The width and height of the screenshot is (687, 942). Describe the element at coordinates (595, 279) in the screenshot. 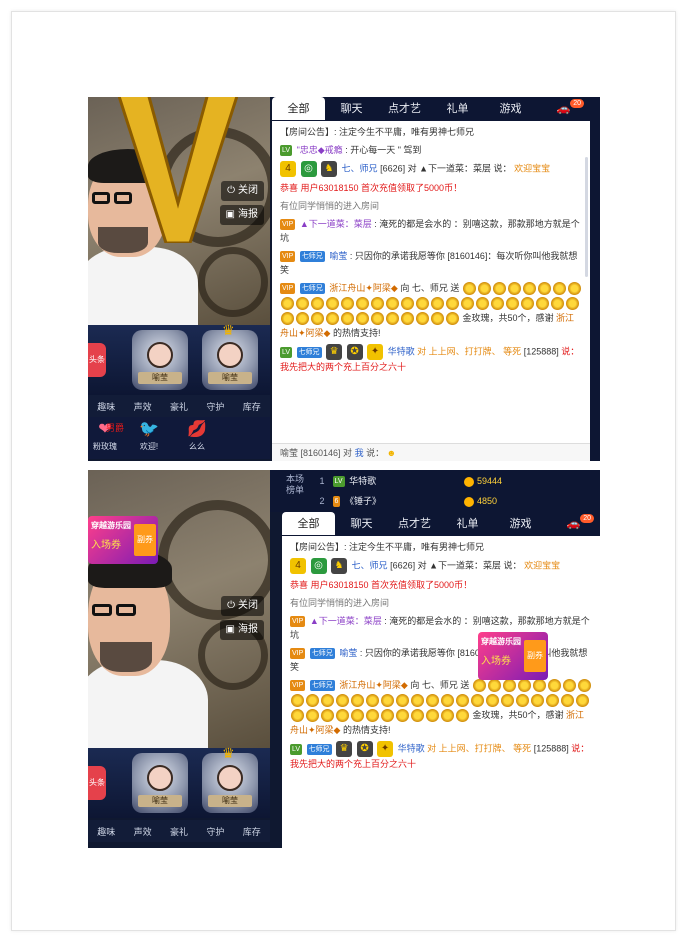

I see `side-strip` at that location.